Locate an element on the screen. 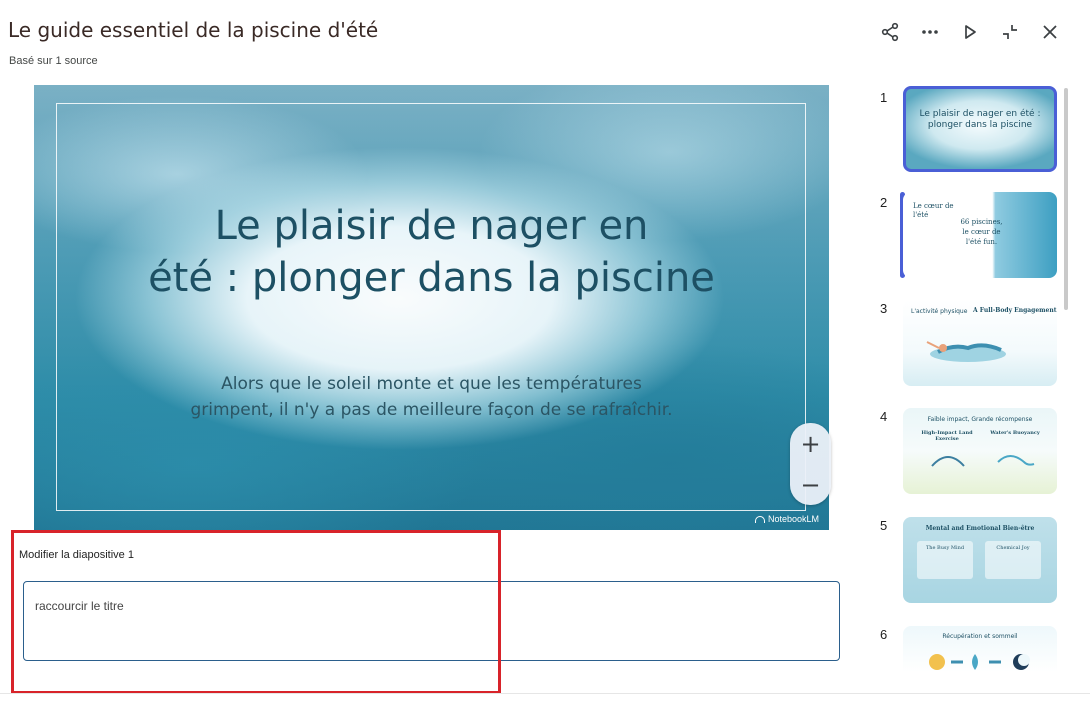 The image size is (1090, 710). thumbnail-card-left-title: The Busy Mind is located at coordinates (945, 548).